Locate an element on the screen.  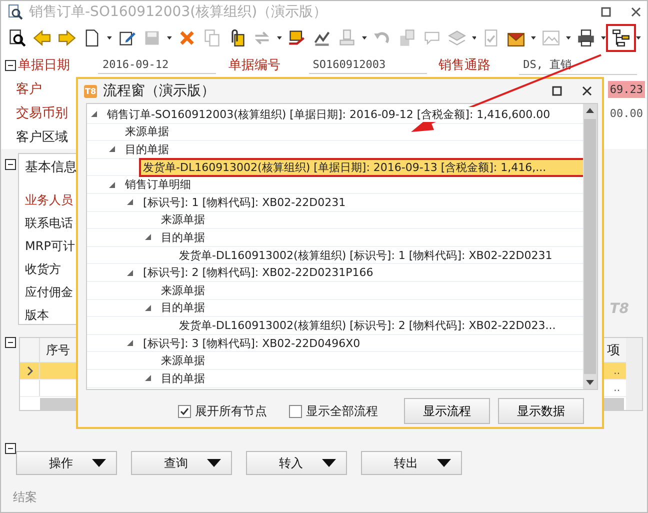
picture-icon is located at coordinates (551, 38).